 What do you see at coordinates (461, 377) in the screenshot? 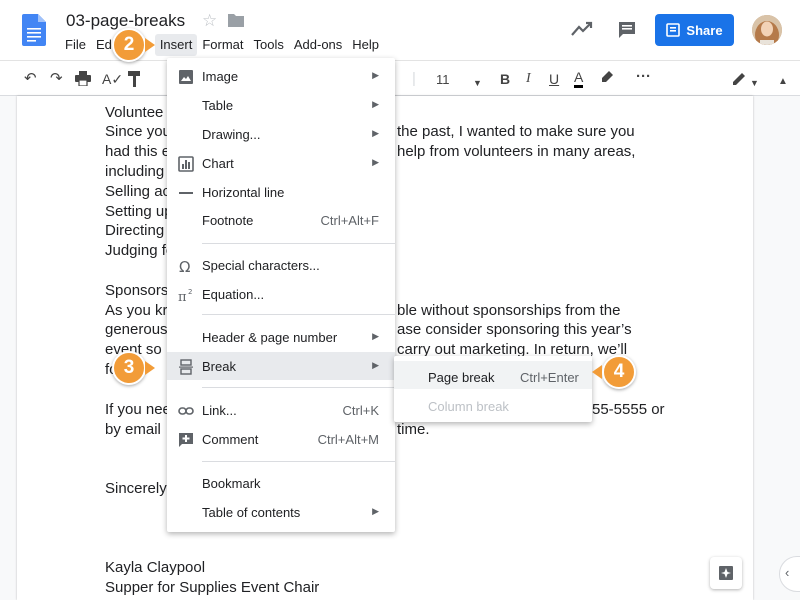
I see `submenu-item-label: Page break` at bounding box center [461, 377].